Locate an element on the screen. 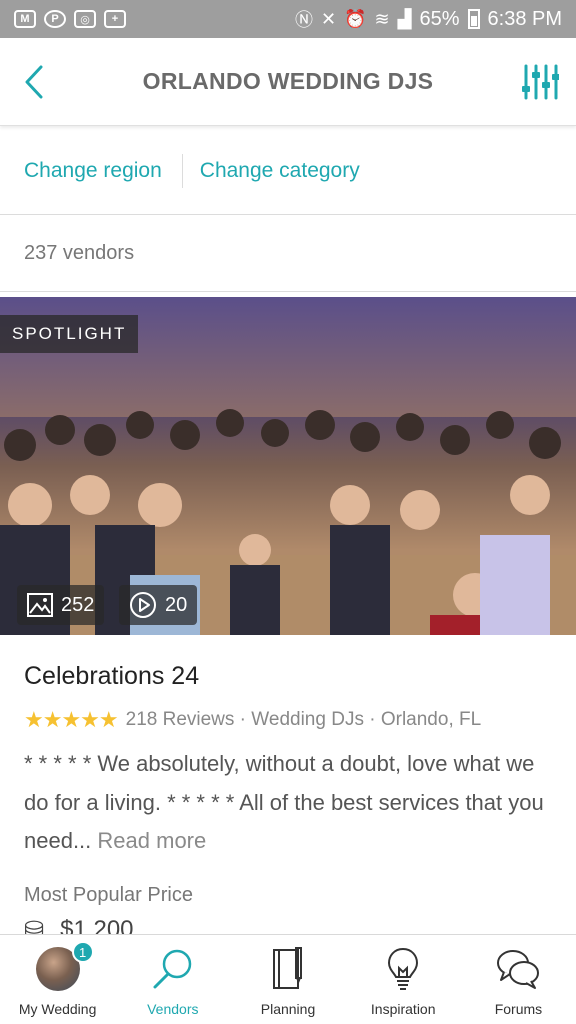 This screenshot has height=1024, width=576. back-button is located at coordinates (34, 82).